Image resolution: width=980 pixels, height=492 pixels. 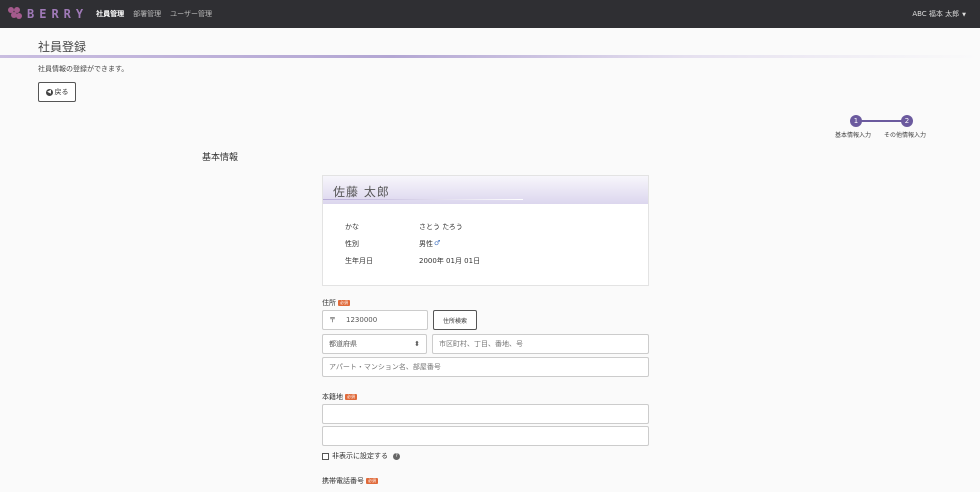 What do you see at coordinates (885, 128) in the screenshot?
I see `progress-stepper: 1 2 基本情報入力 その他情報入力` at bounding box center [885, 128].